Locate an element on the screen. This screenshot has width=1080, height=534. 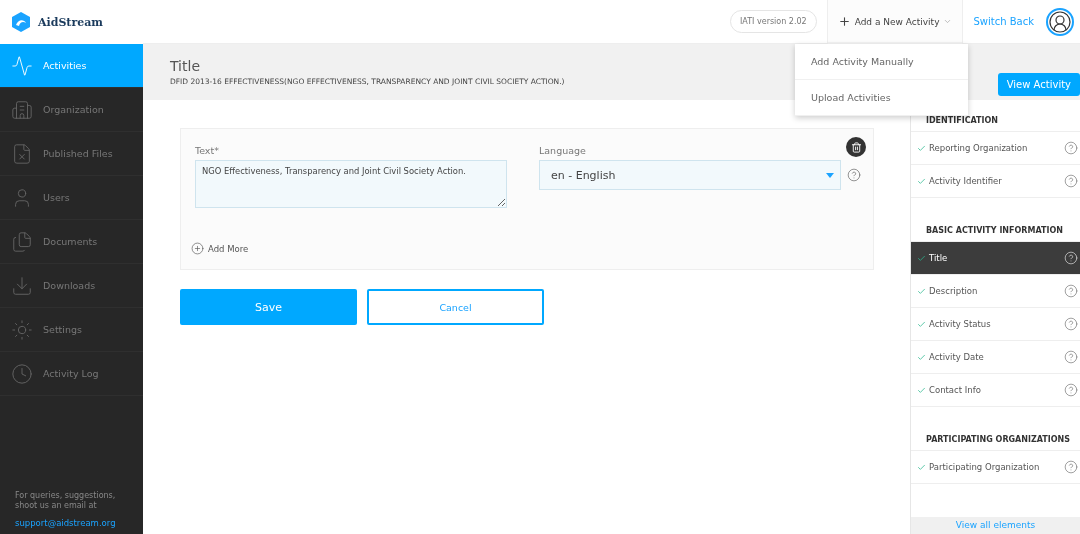
sidebar-item: Organization is located at coordinates (71, 110).